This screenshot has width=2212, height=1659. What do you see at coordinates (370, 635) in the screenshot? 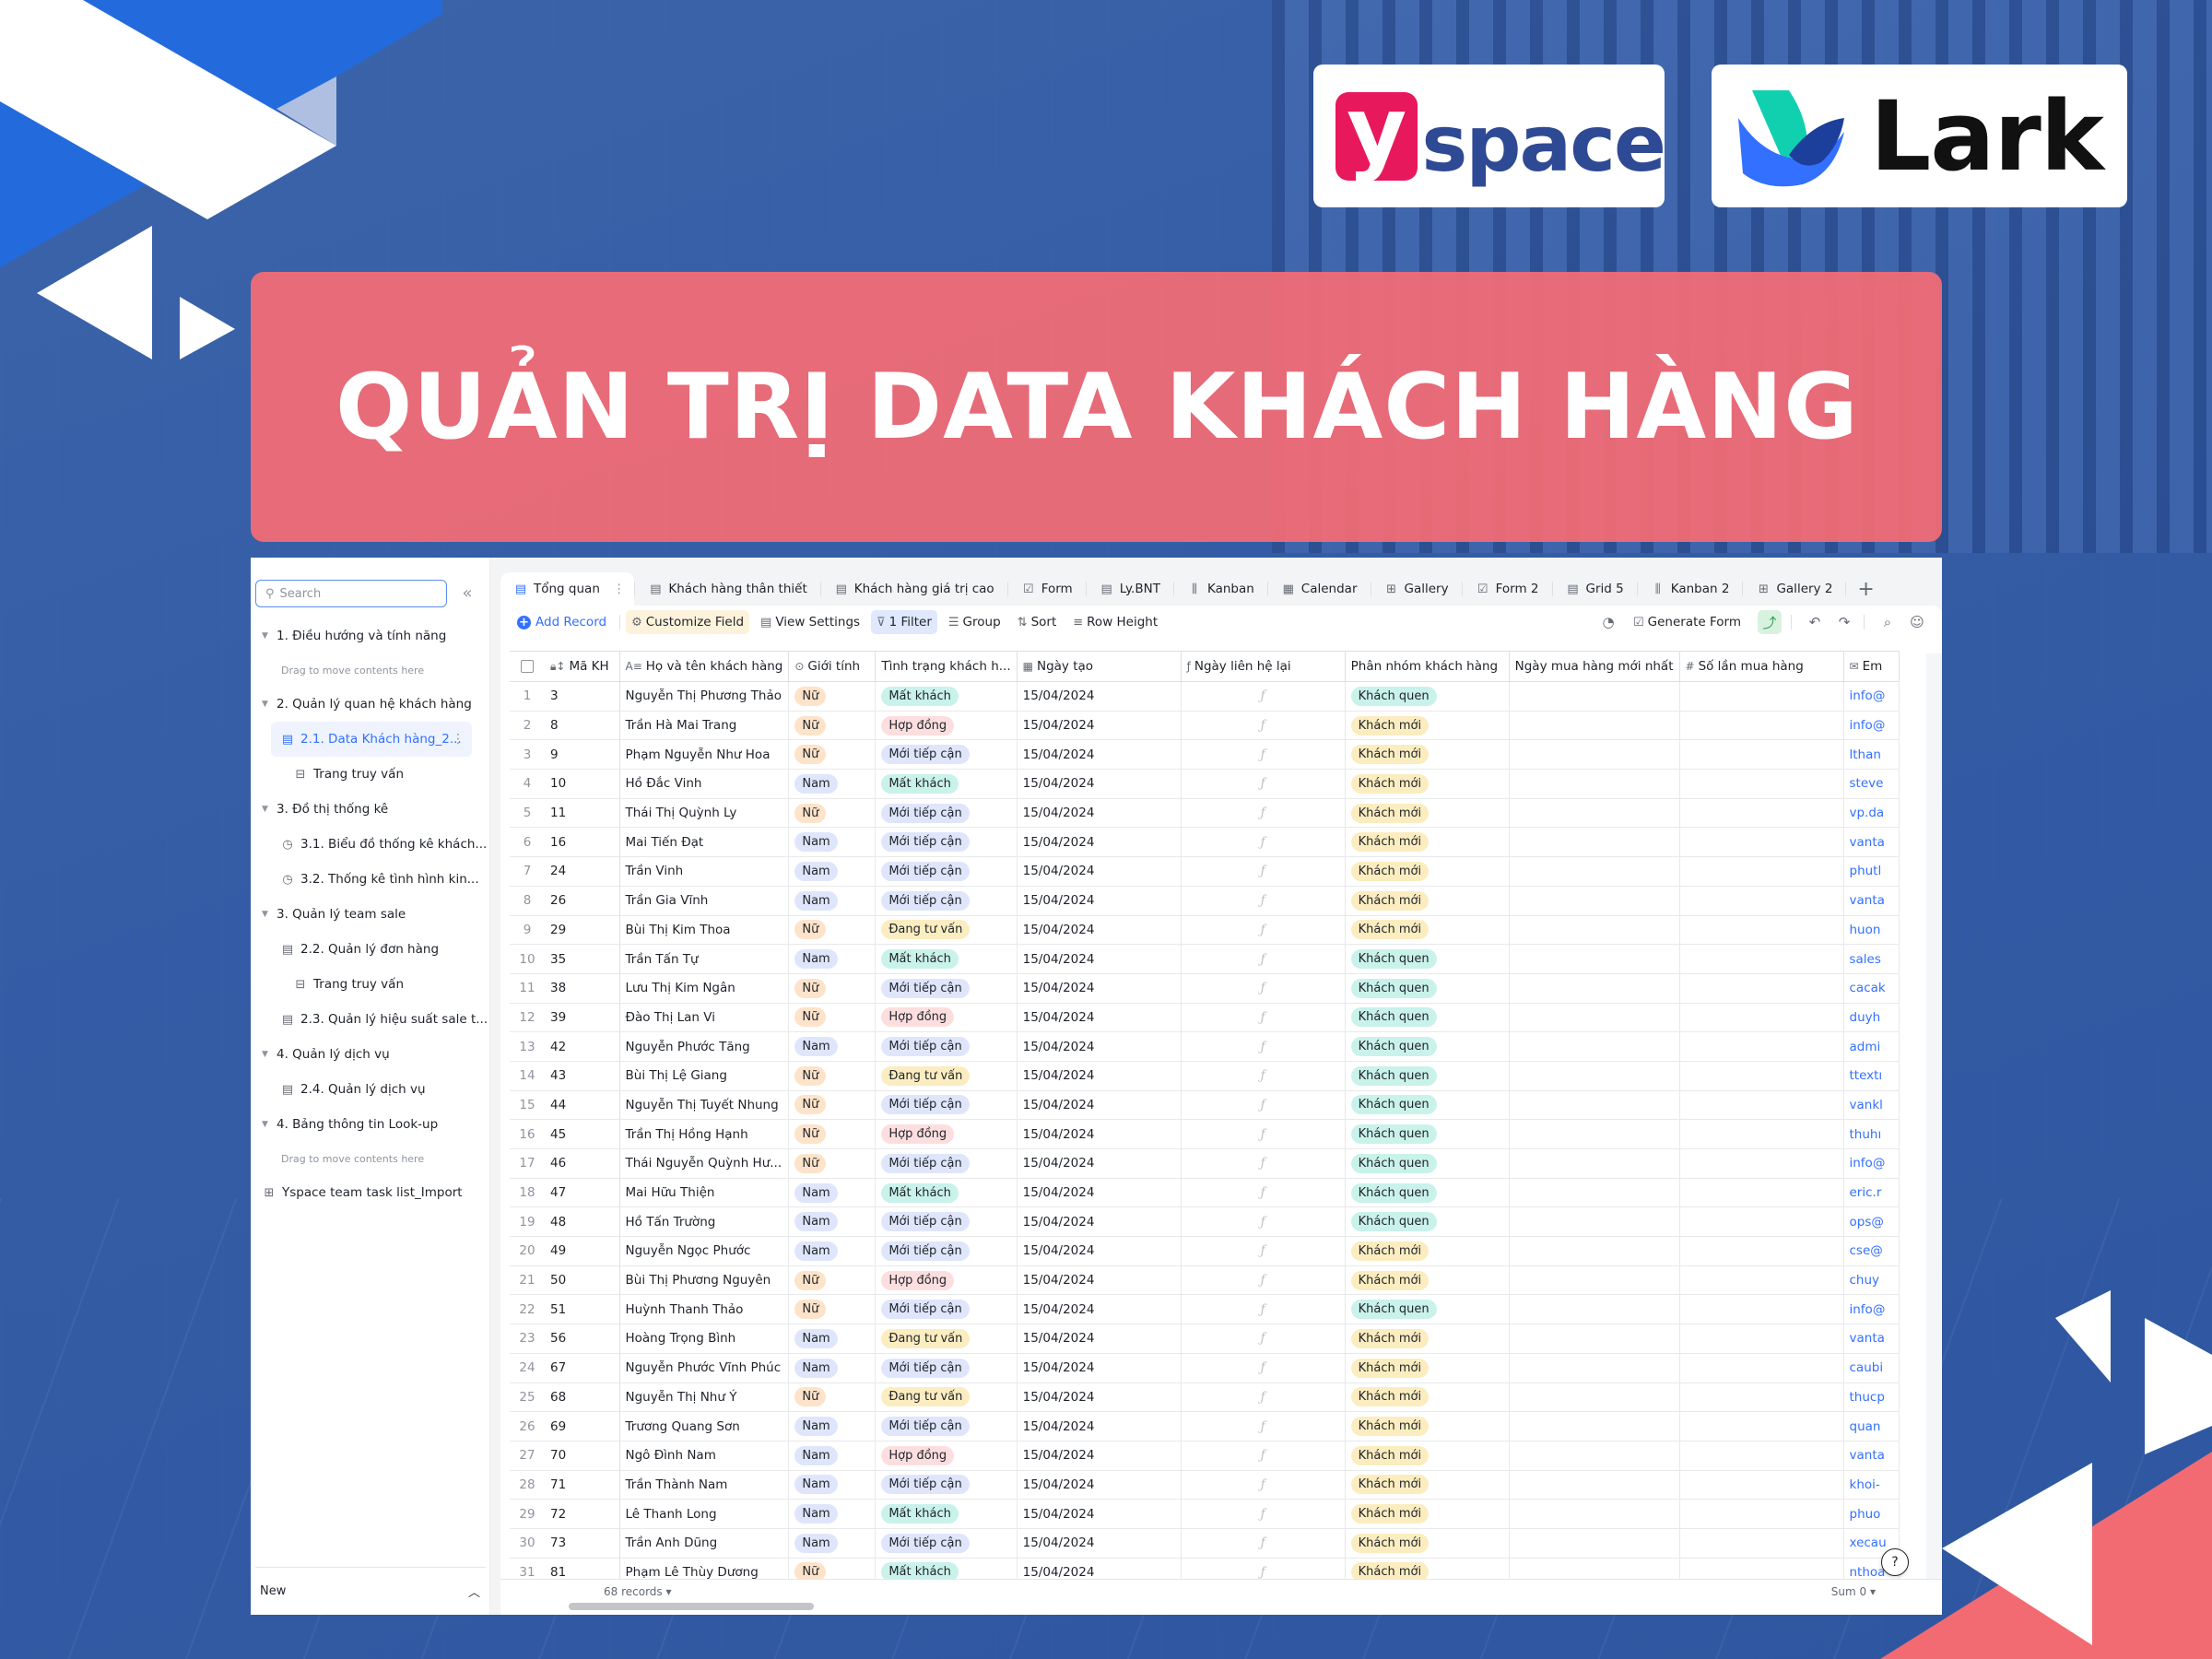
I see `sidebar-group: ▼ 1. Điều hướng và tính năng` at bounding box center [370, 635].